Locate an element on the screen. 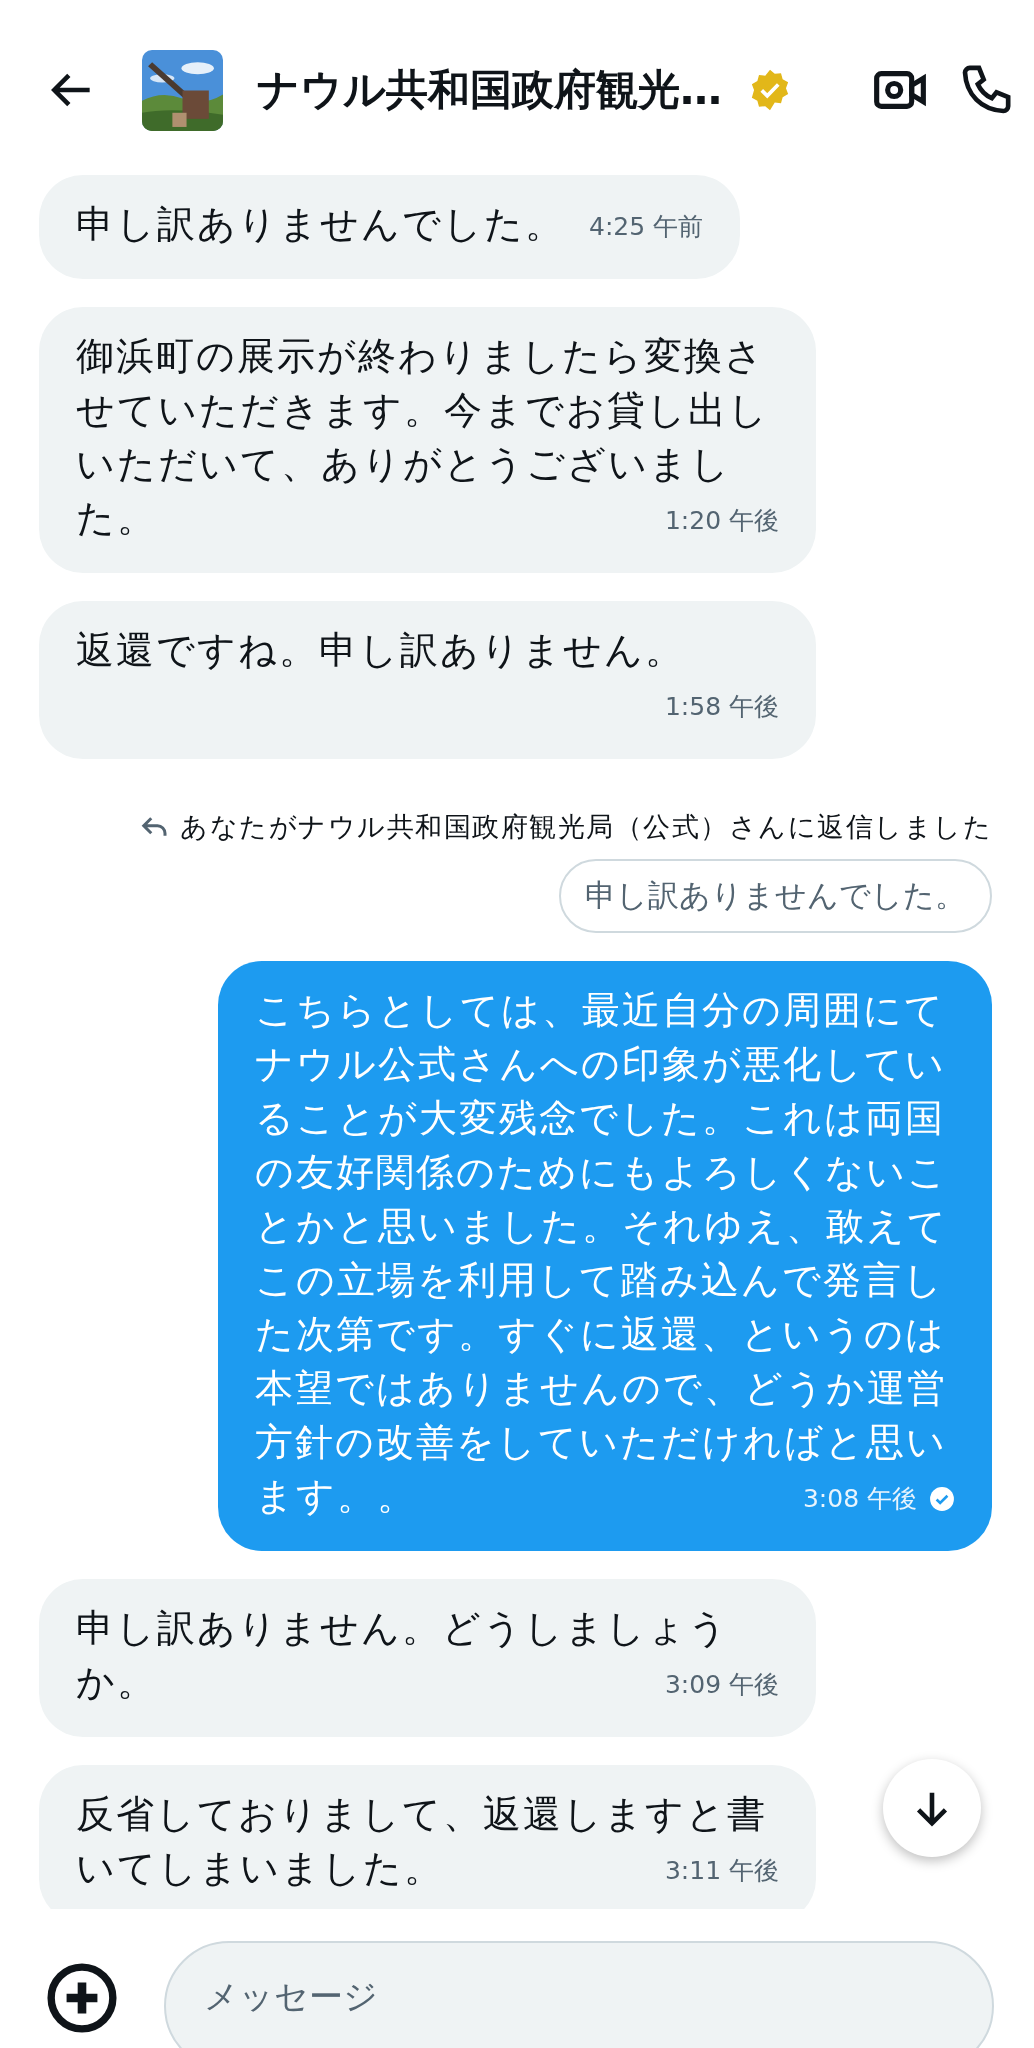 The height and width of the screenshot is (2048, 1034). message-time: 4:25 午前 is located at coordinates (646, 227).